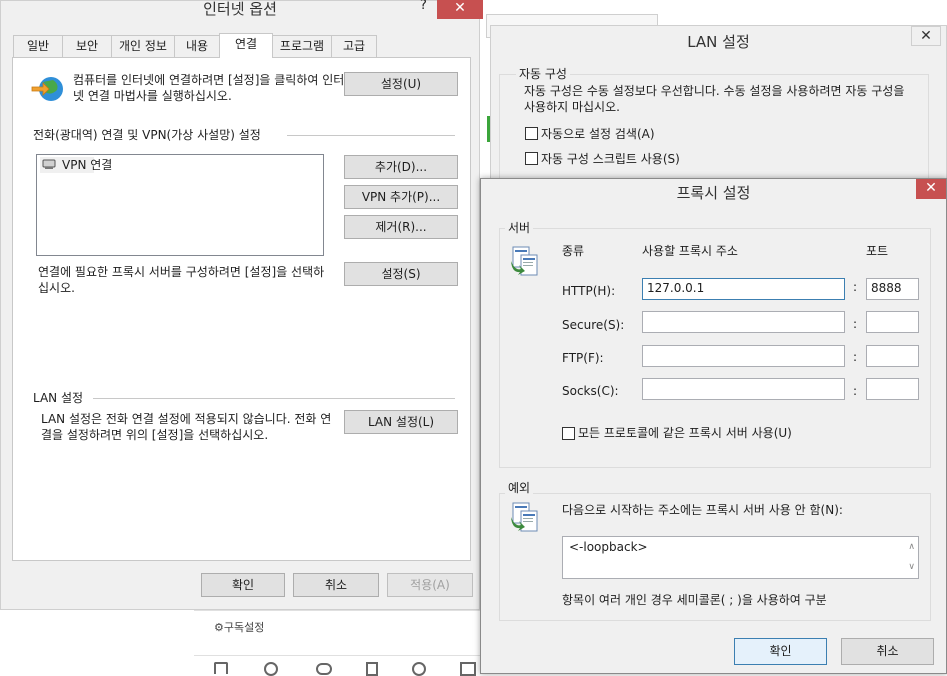  What do you see at coordinates (911, 567) in the screenshot?
I see `scroll-down-icon: ∨` at bounding box center [911, 567].